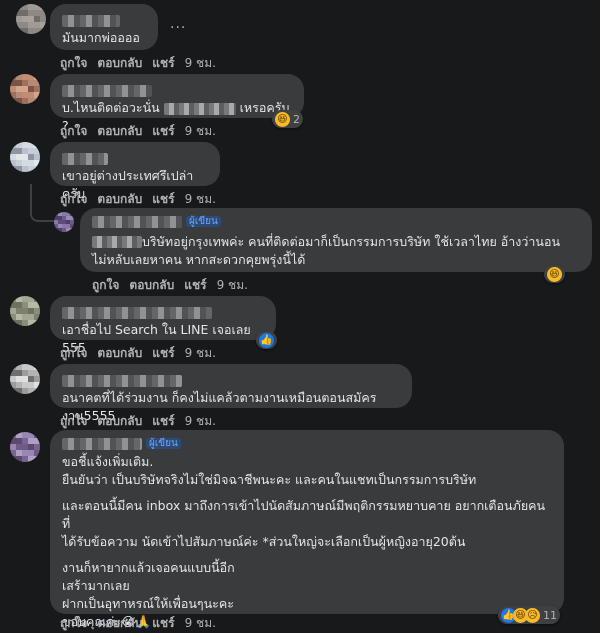  I want to click on like-reaction-icon: 👍, so click(266, 340).